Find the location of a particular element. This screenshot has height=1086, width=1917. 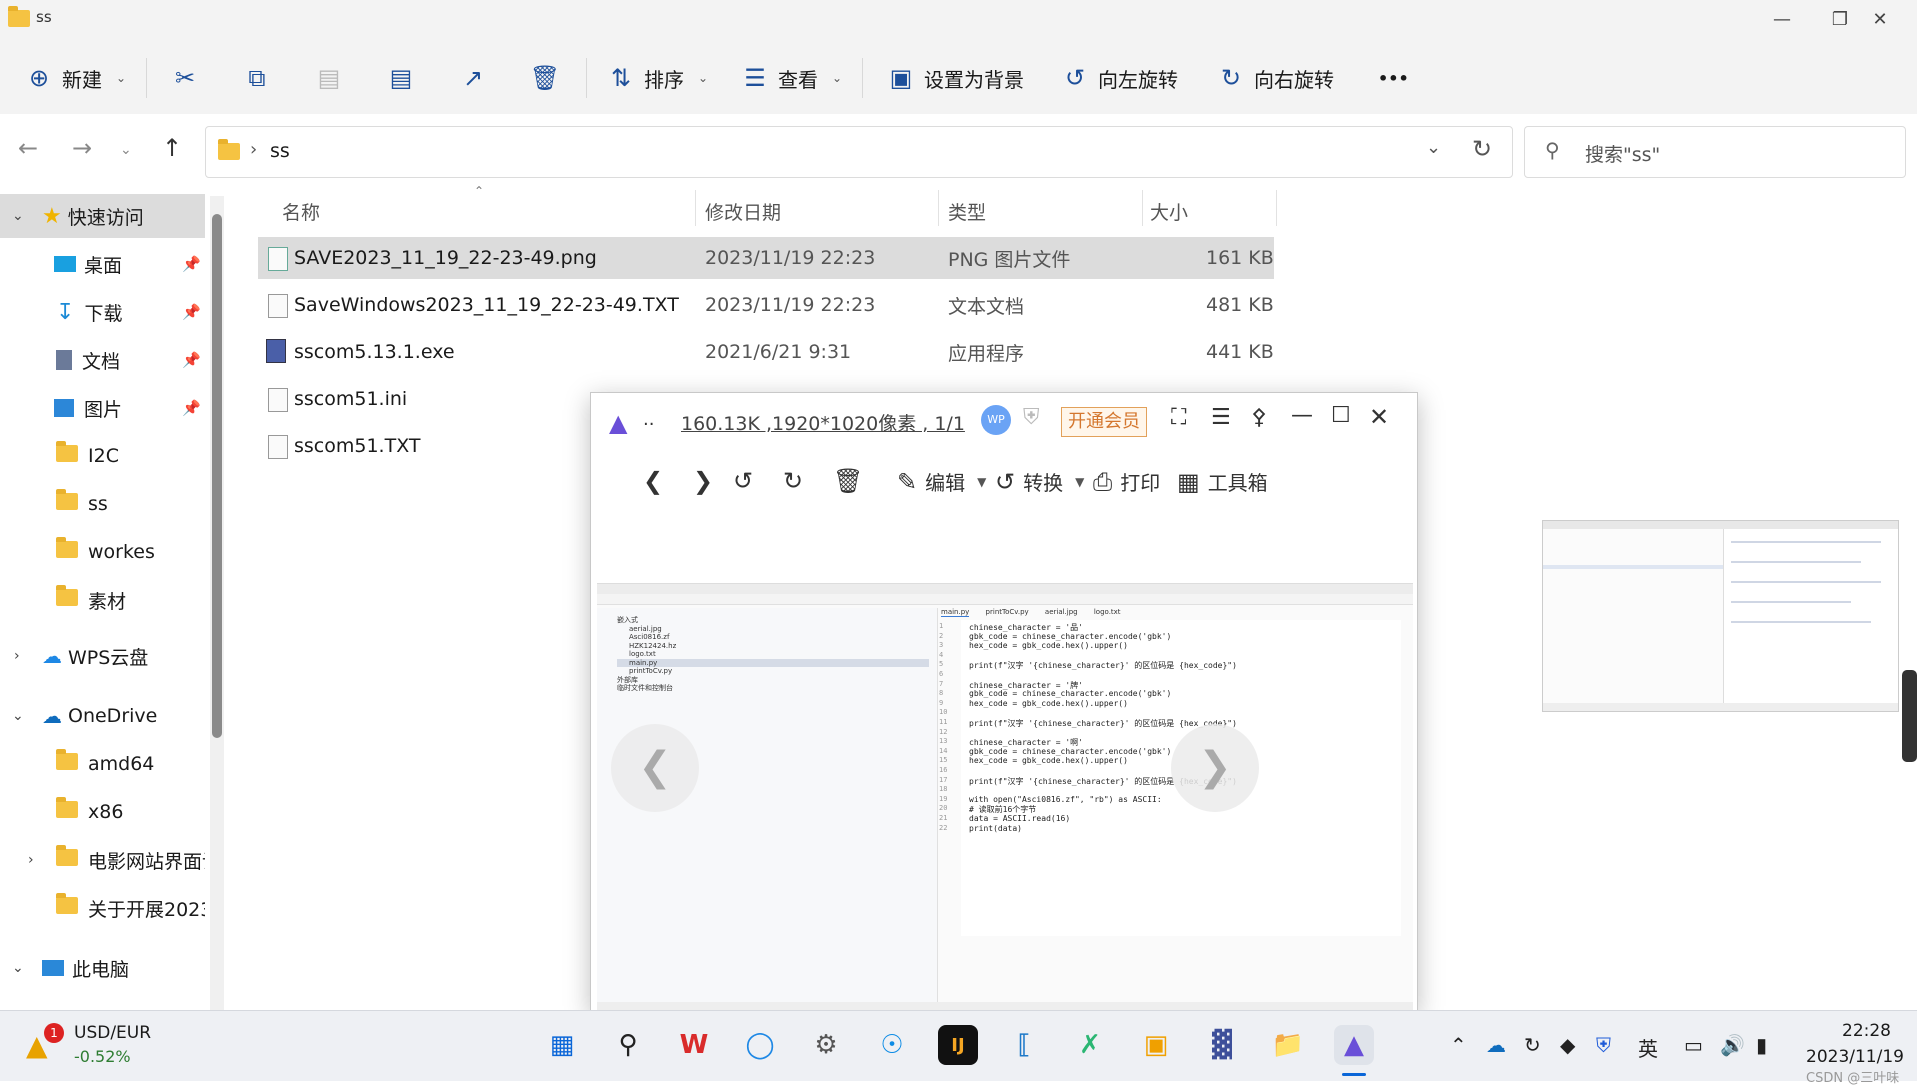

nav-quick-access: ⌄ ★ 快速访问 is located at coordinates (102, 216).